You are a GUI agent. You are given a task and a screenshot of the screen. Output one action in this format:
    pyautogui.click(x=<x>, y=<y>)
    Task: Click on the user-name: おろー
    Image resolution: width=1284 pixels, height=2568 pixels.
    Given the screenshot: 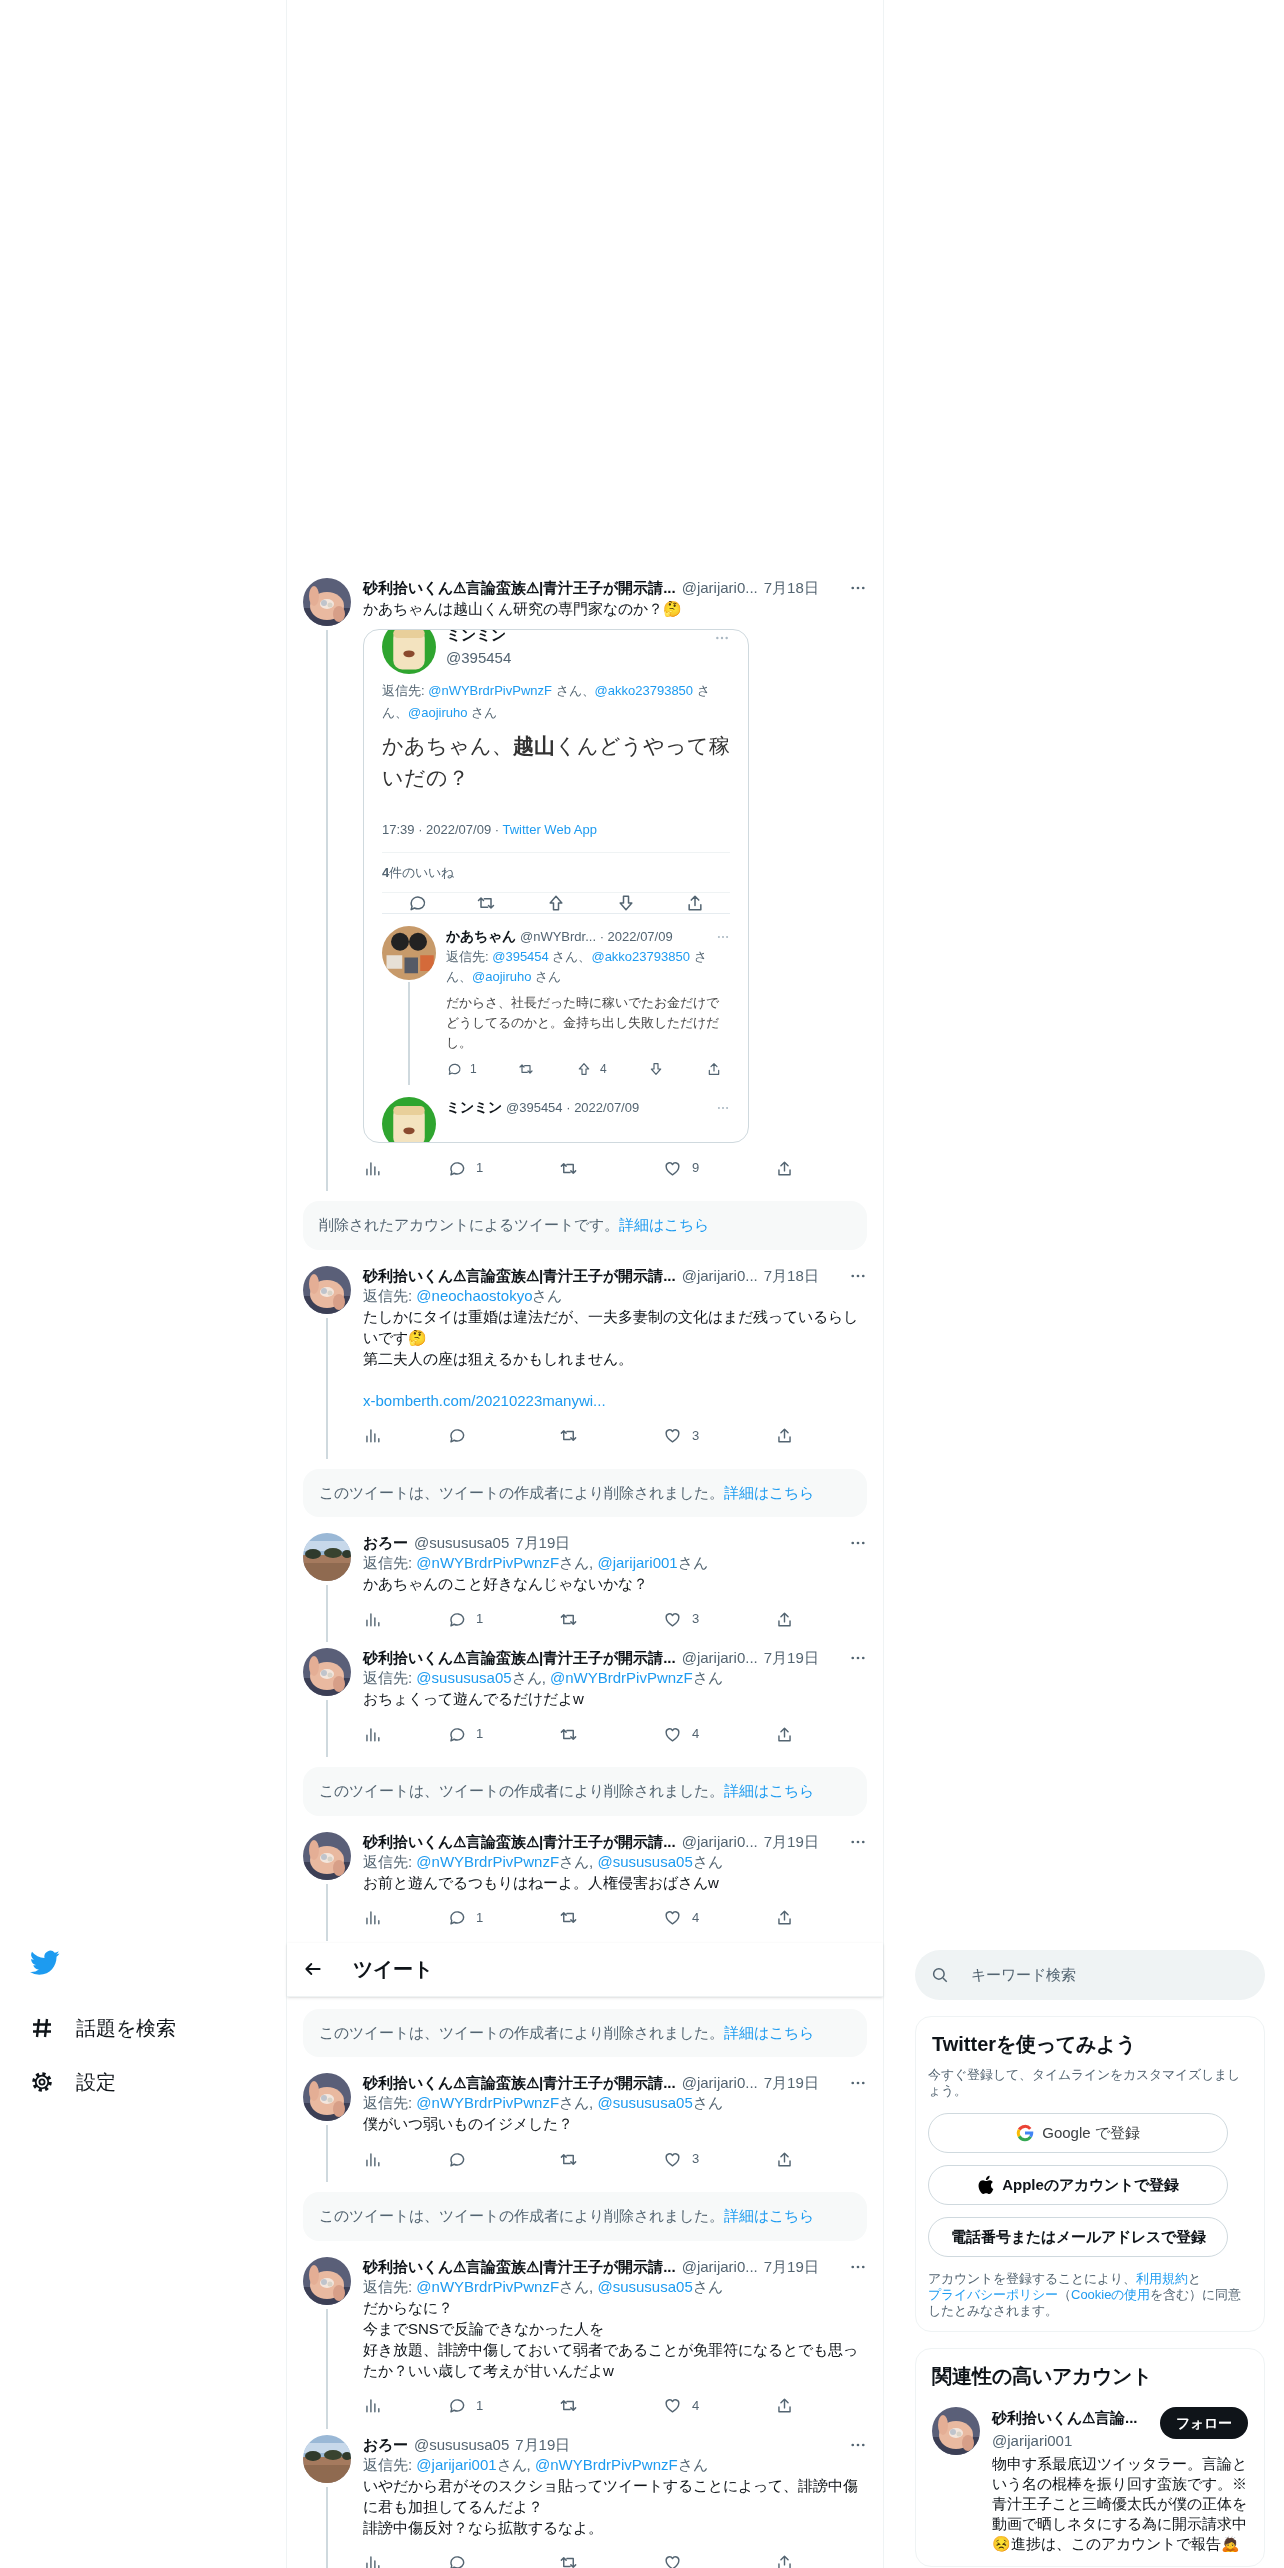 What is the action you would take?
    pyautogui.click(x=385, y=1543)
    